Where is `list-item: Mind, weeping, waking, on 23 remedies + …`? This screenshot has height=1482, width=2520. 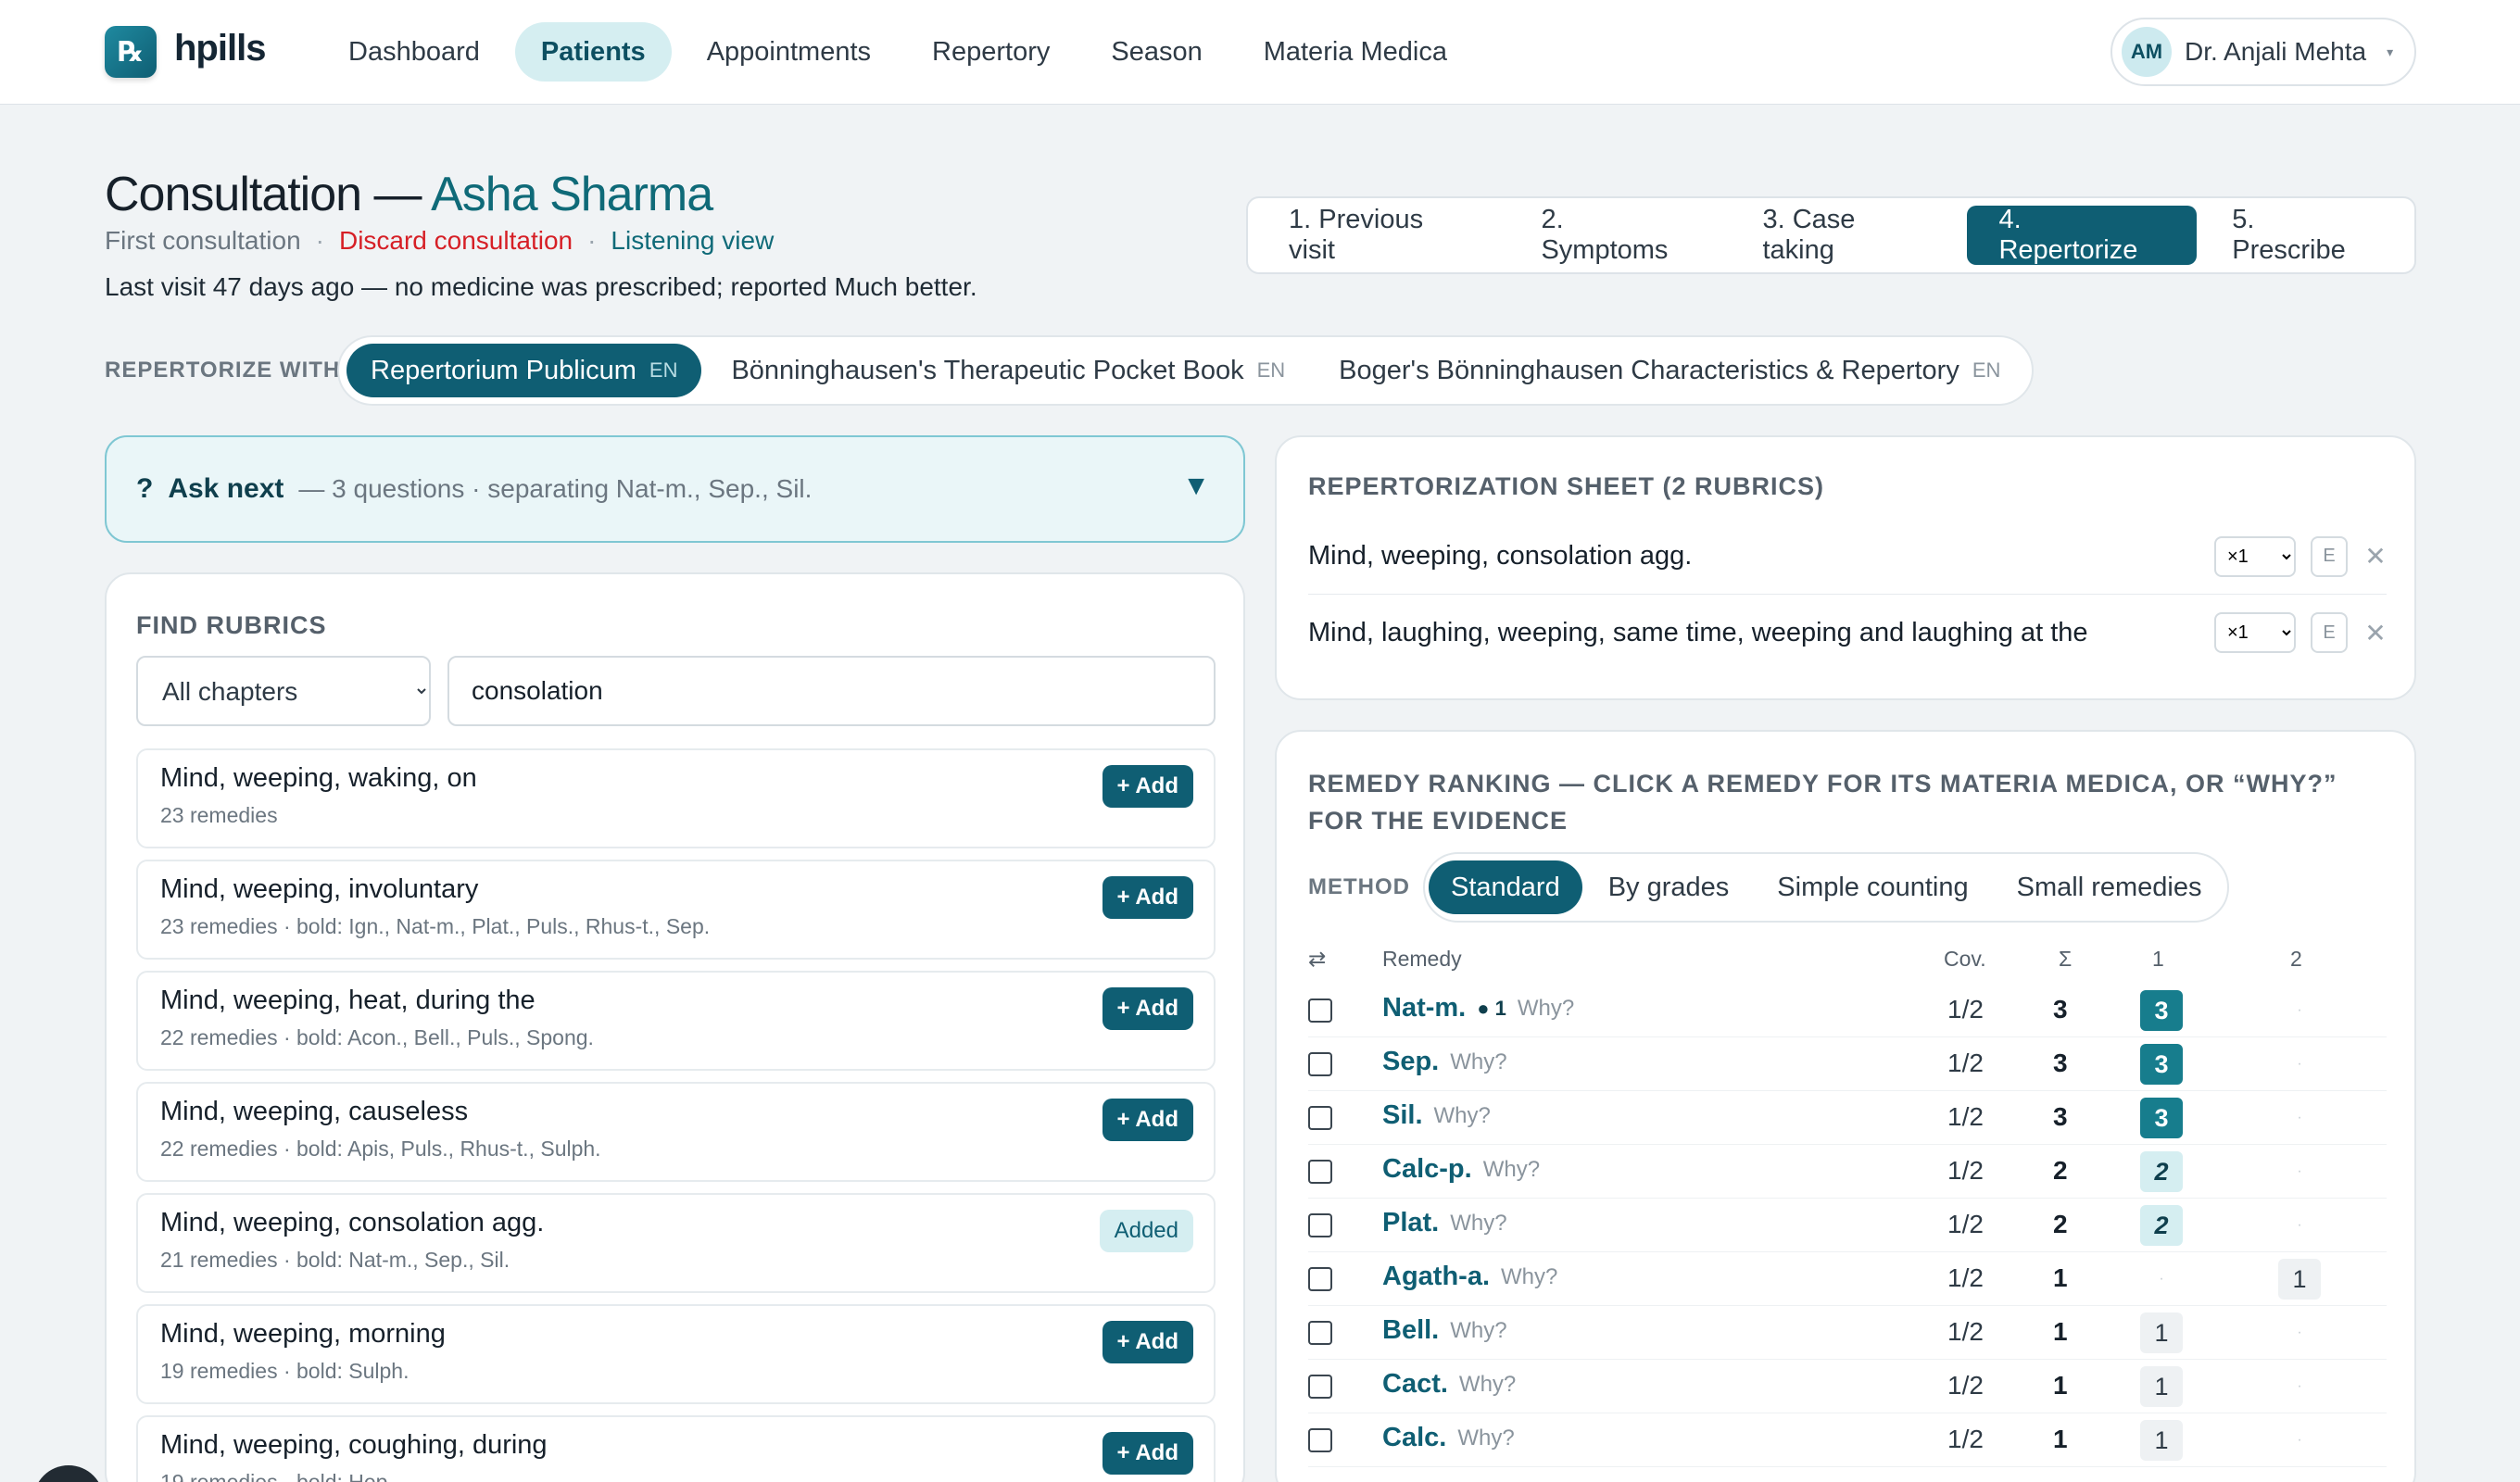
list-item: Mind, weeping, waking, on 23 remedies + … is located at coordinates (676, 798).